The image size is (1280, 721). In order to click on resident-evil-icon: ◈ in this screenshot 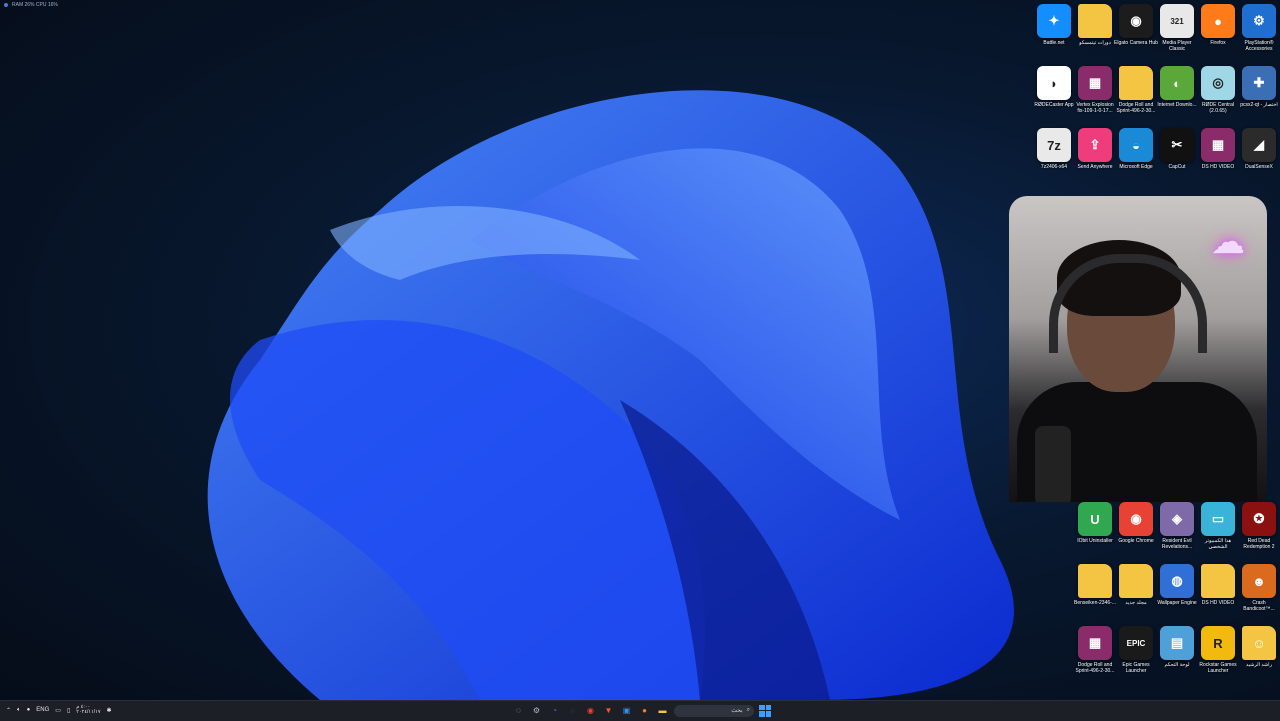, I will do `click(1177, 519)`.